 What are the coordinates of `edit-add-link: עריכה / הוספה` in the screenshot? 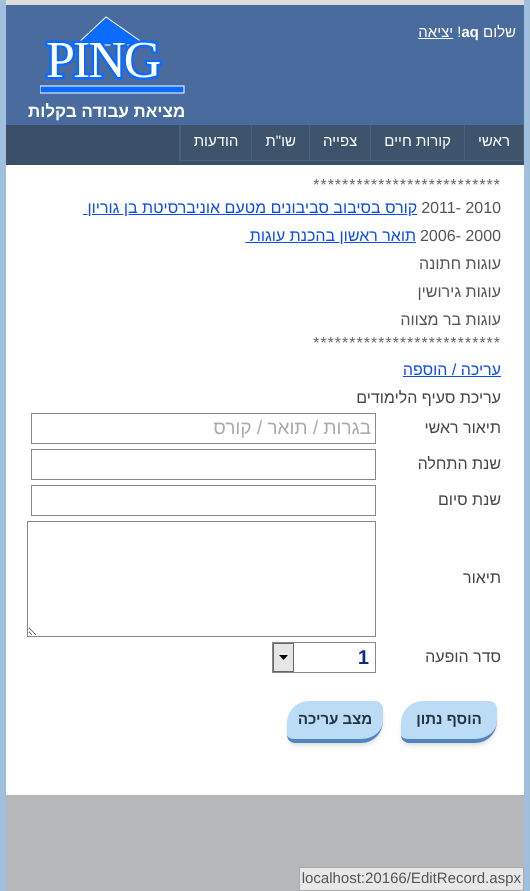 It's located at (451, 371).